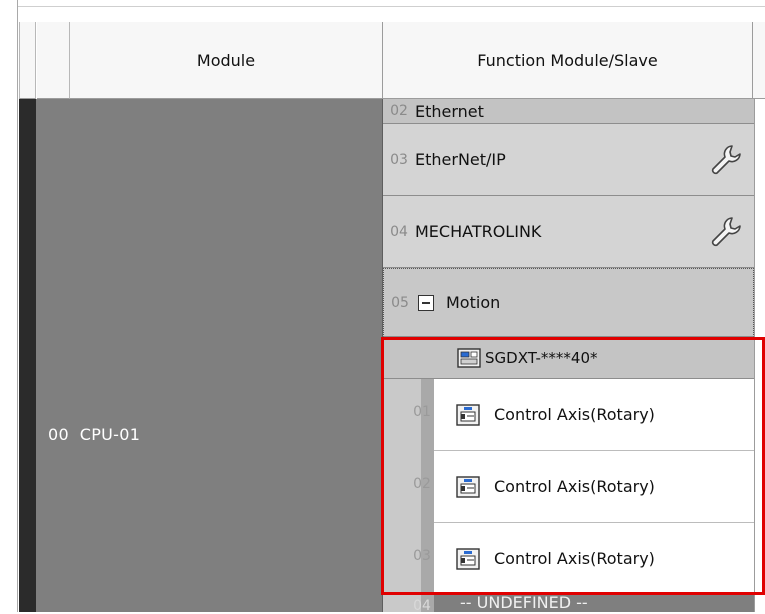  I want to click on row-label: EtherNet/IP, so click(460, 159).